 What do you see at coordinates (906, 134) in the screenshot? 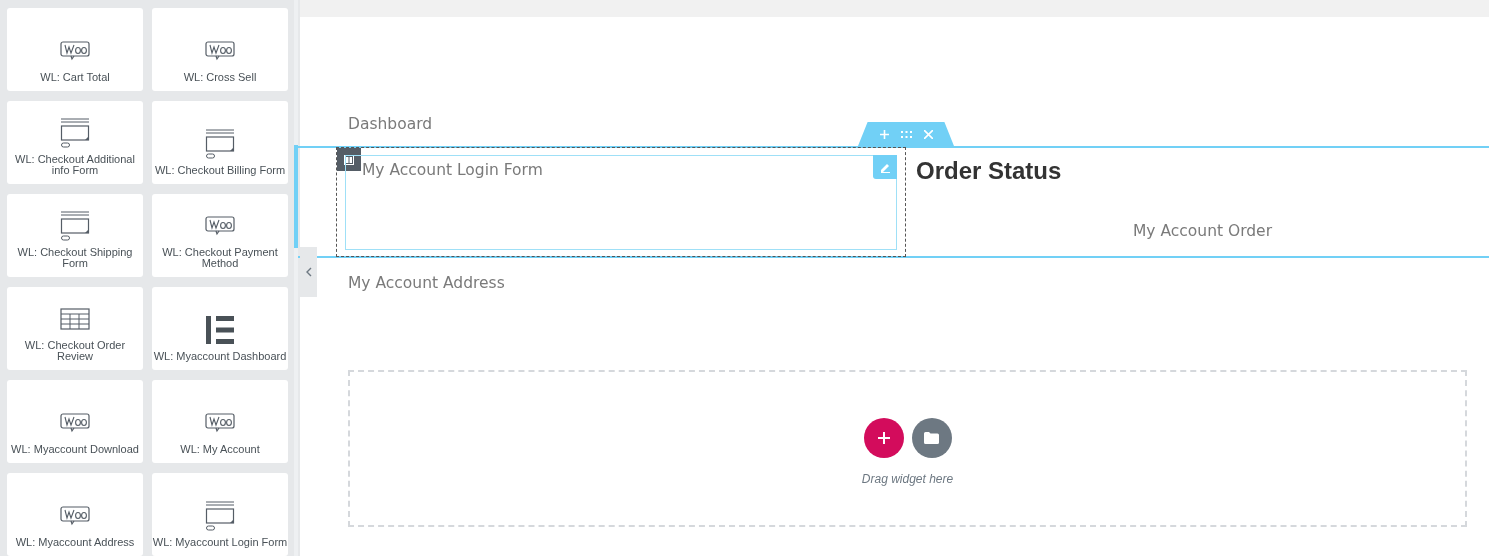
I see `drag-icon` at bounding box center [906, 134].